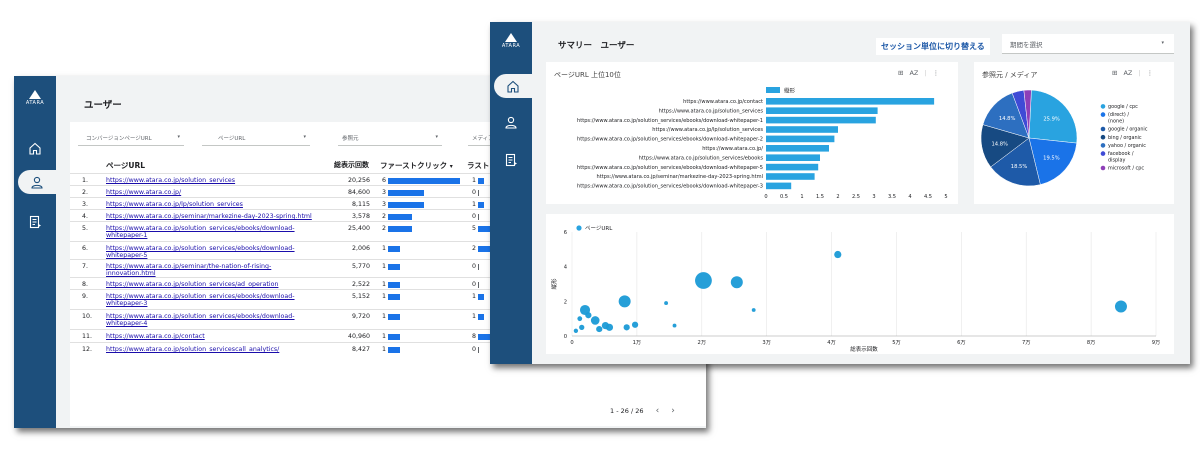 This screenshot has height=450, width=1200. Describe the element at coordinates (85, 192) in the screenshot. I see `row-number: 2.` at that location.